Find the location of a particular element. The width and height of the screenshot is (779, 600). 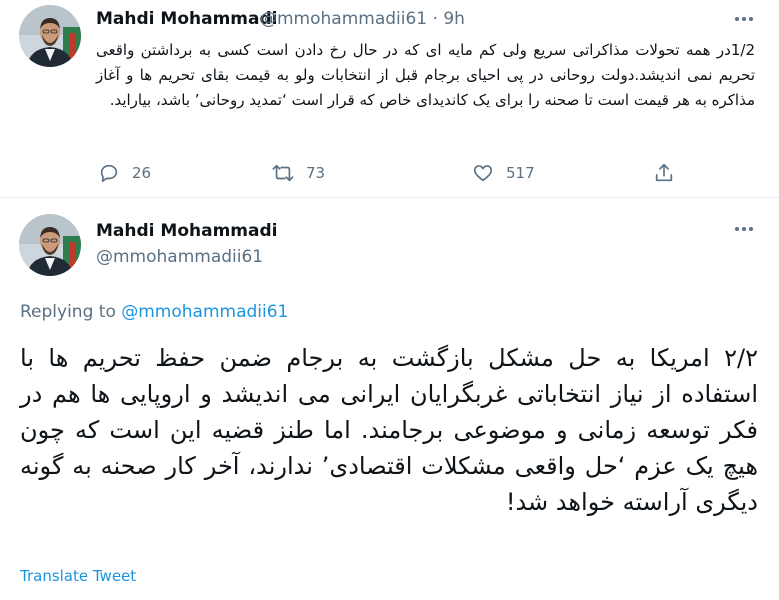

reply-icon is located at coordinates (109, 173).